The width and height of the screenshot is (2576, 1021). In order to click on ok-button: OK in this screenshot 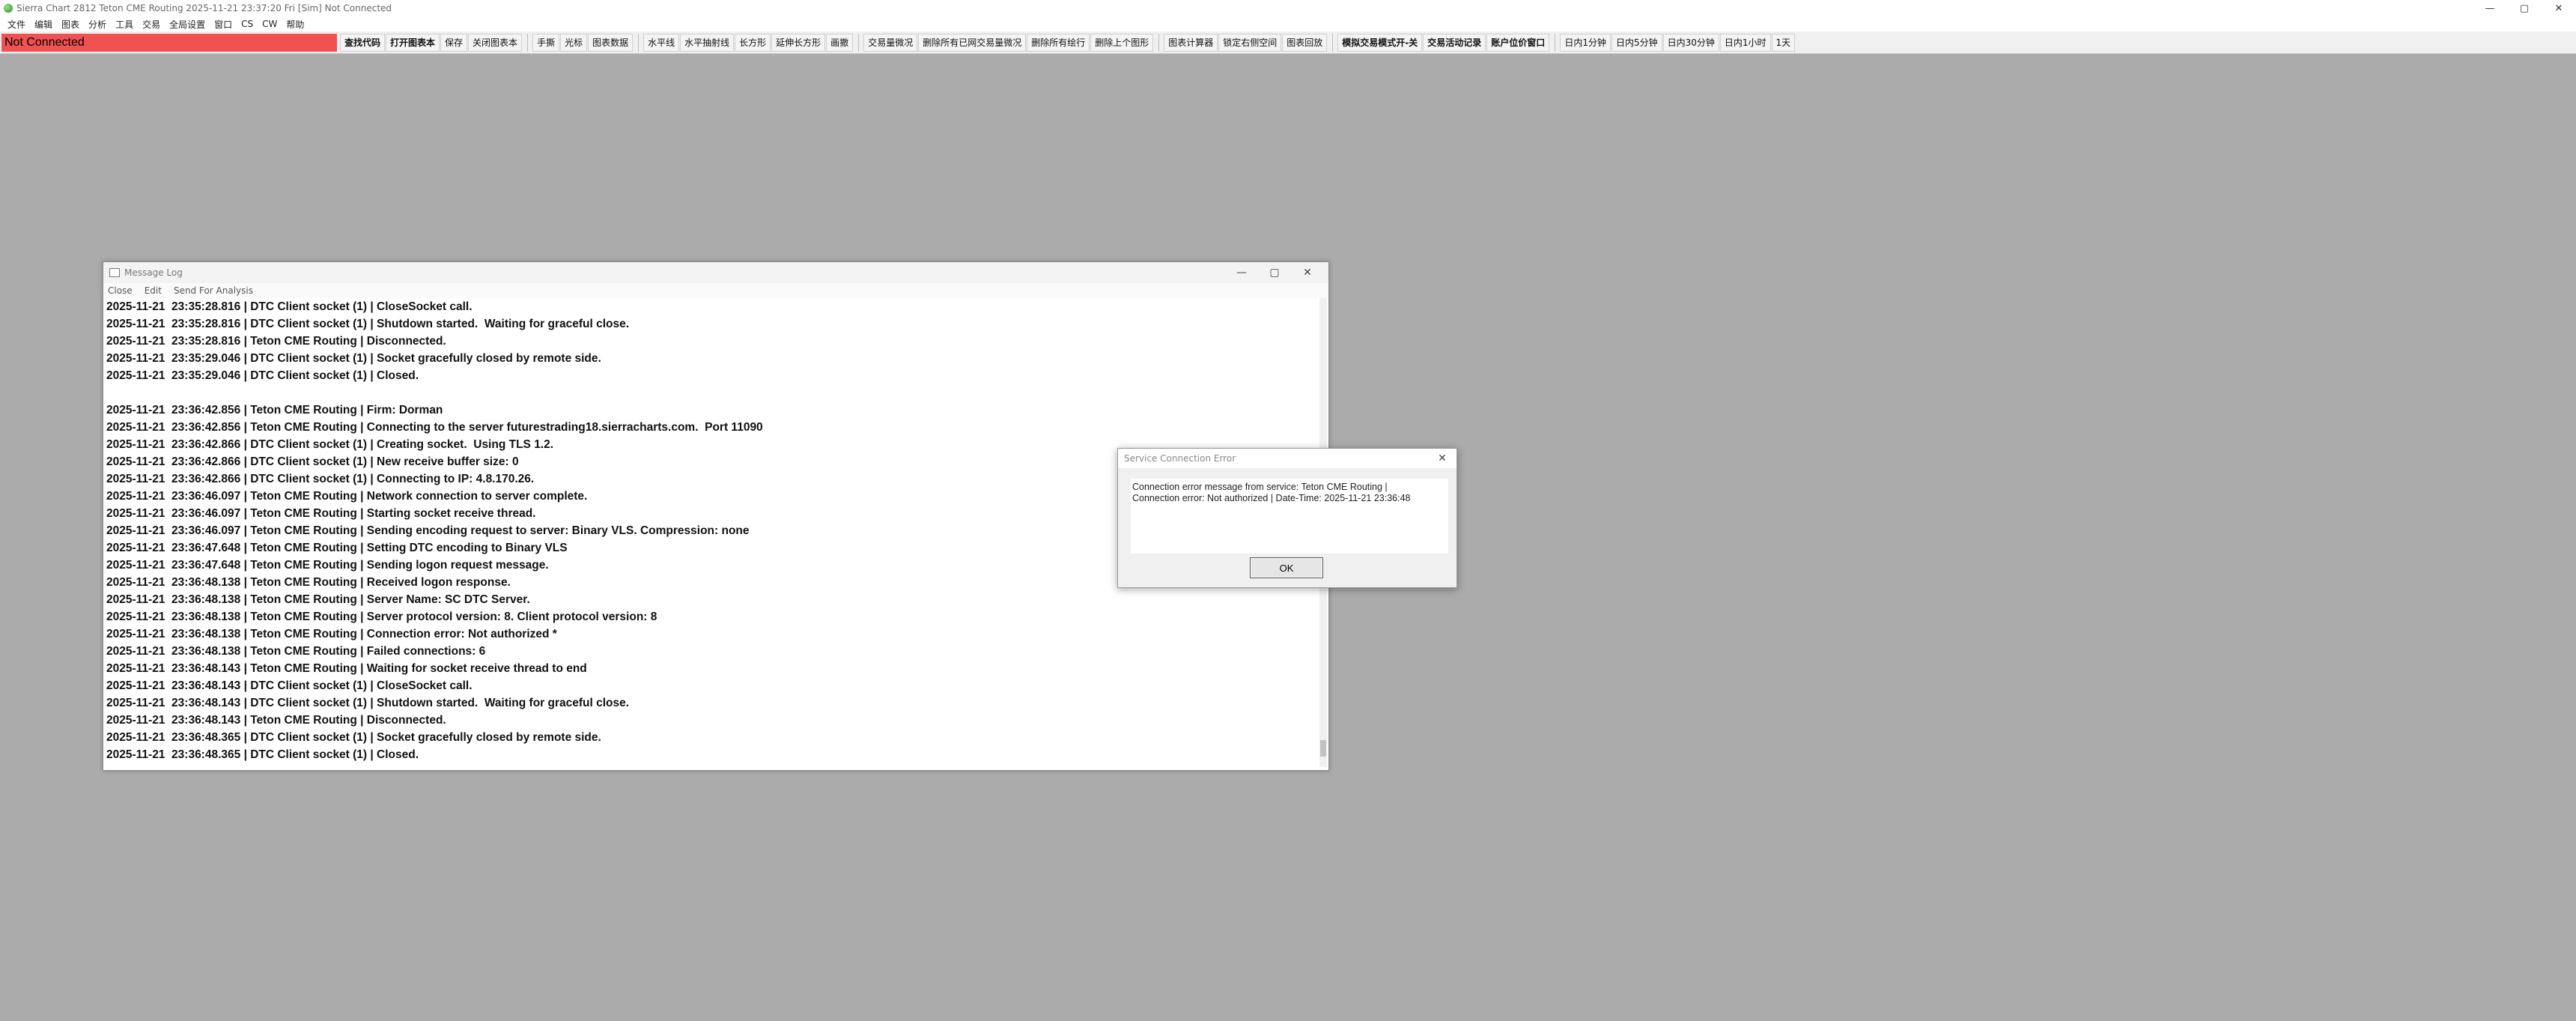, I will do `click(1286, 568)`.